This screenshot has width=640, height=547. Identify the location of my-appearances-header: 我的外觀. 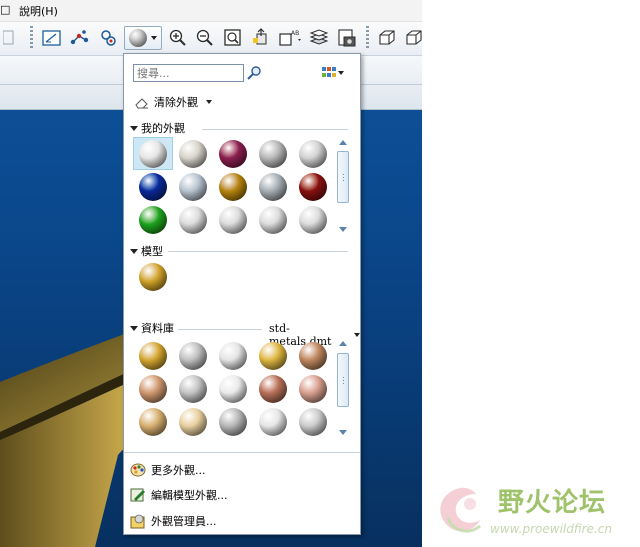
(157, 128).